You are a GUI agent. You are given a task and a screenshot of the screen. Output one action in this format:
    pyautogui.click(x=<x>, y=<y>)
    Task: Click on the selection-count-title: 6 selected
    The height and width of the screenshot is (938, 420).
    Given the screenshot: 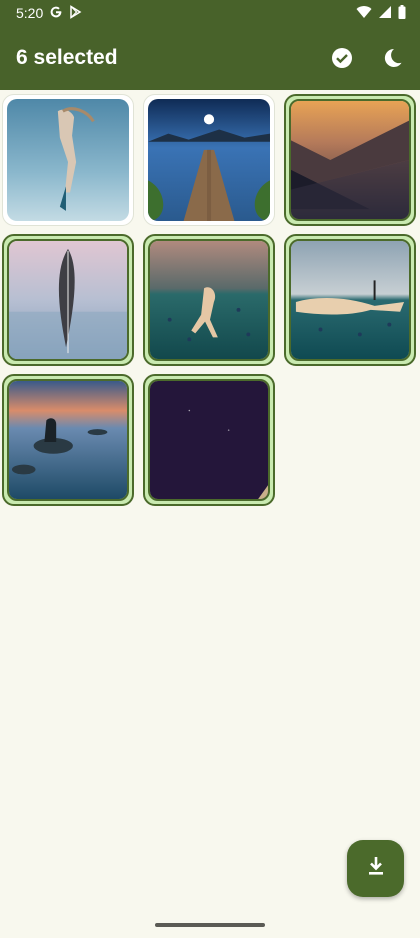 What is the action you would take?
    pyautogui.click(x=67, y=57)
    